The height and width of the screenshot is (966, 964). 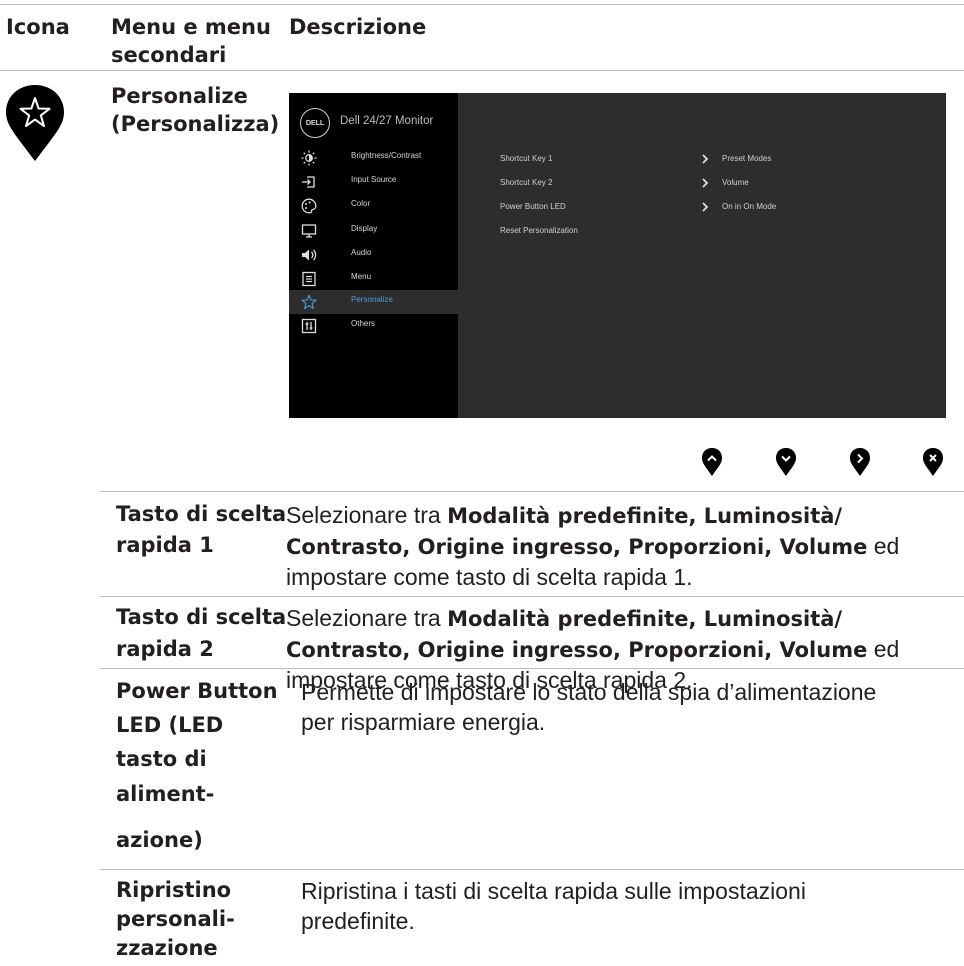 What do you see at coordinates (387, 121) in the screenshot?
I see `osd-title: Dell 24/27 Monitor` at bounding box center [387, 121].